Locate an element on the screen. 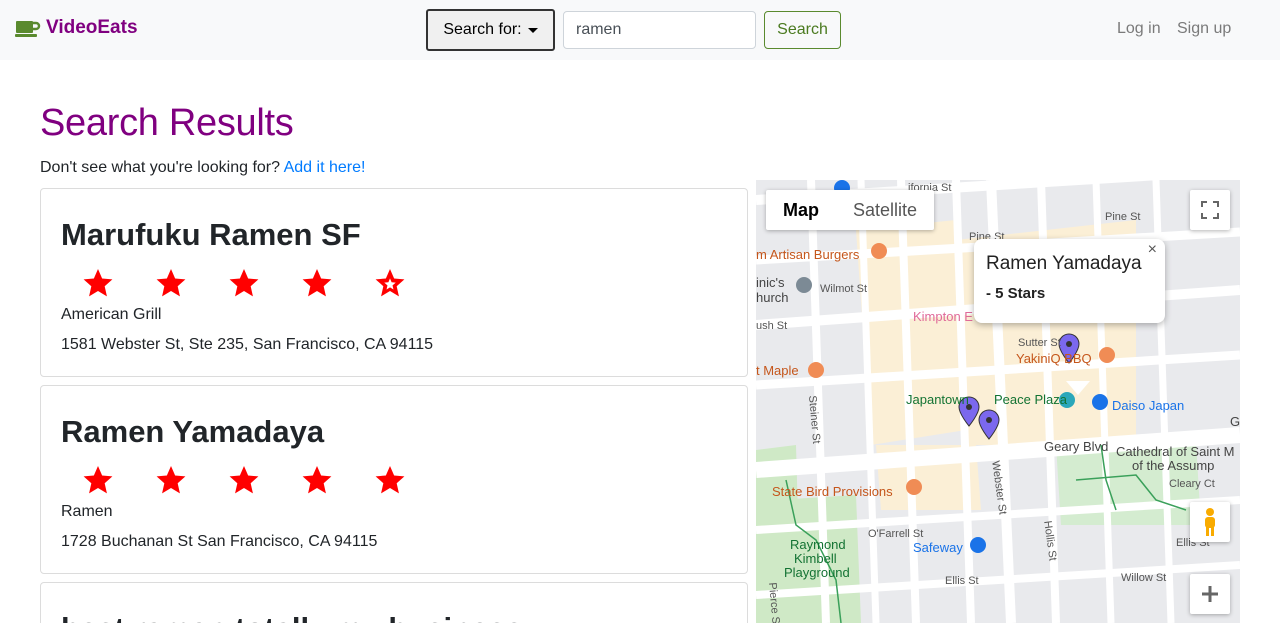 This screenshot has height=623, width=1280. add-restaurant-link: Add it here! is located at coordinates (325, 167).